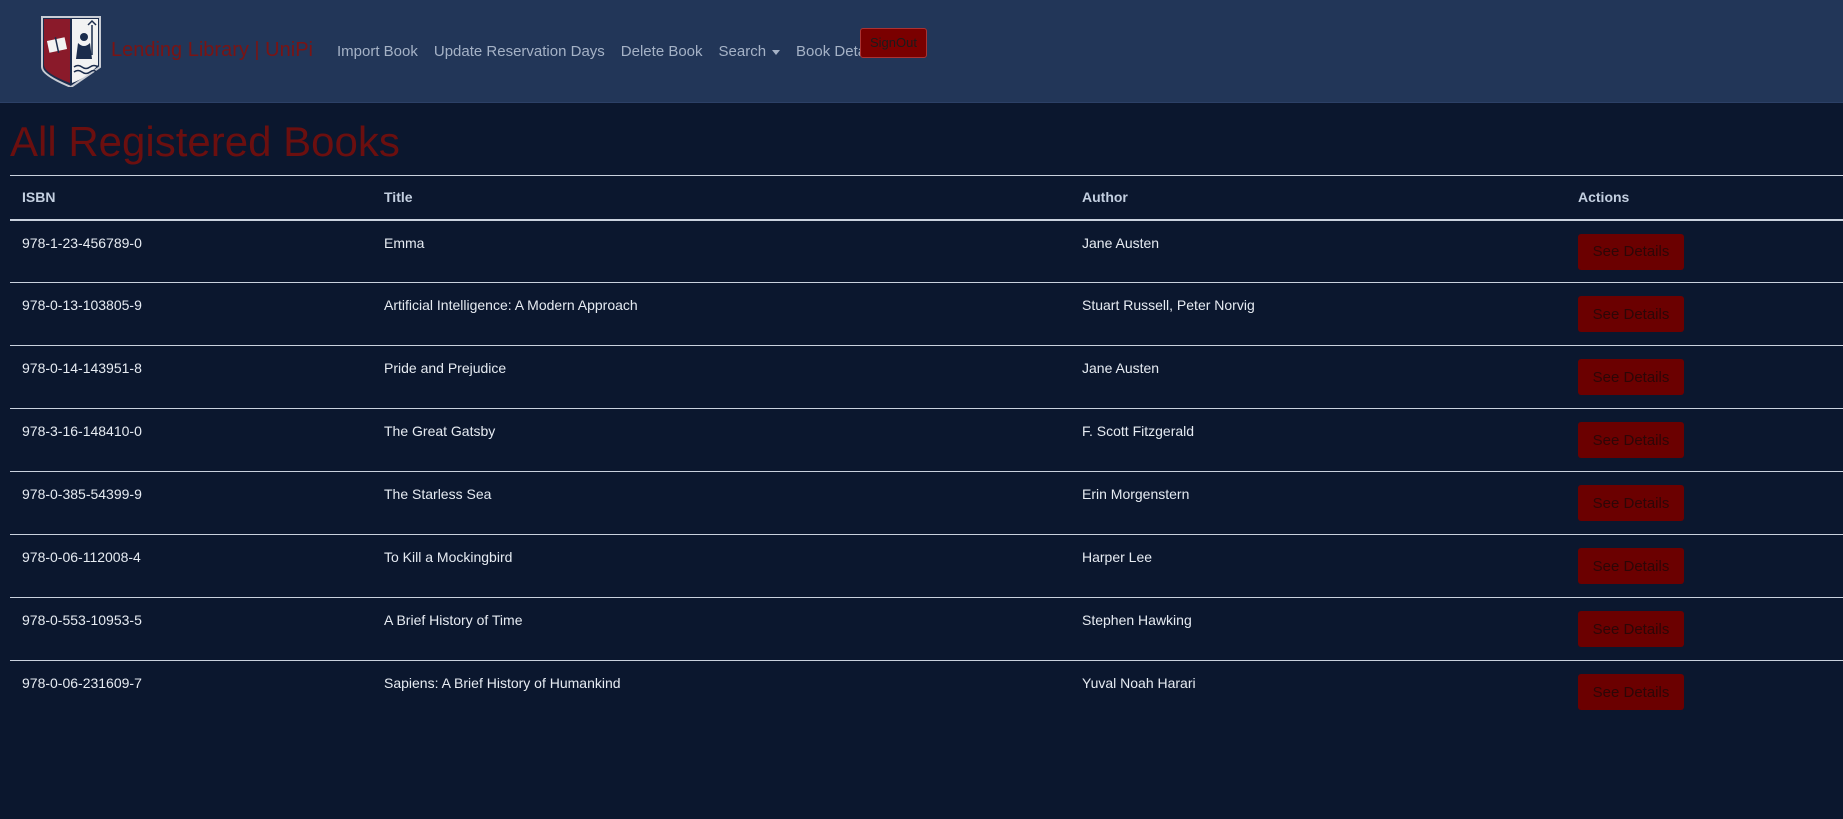 The width and height of the screenshot is (1843, 819). What do you see at coordinates (191, 377) in the screenshot?
I see `cell-isbn: 978-0-14-143951-8` at bounding box center [191, 377].